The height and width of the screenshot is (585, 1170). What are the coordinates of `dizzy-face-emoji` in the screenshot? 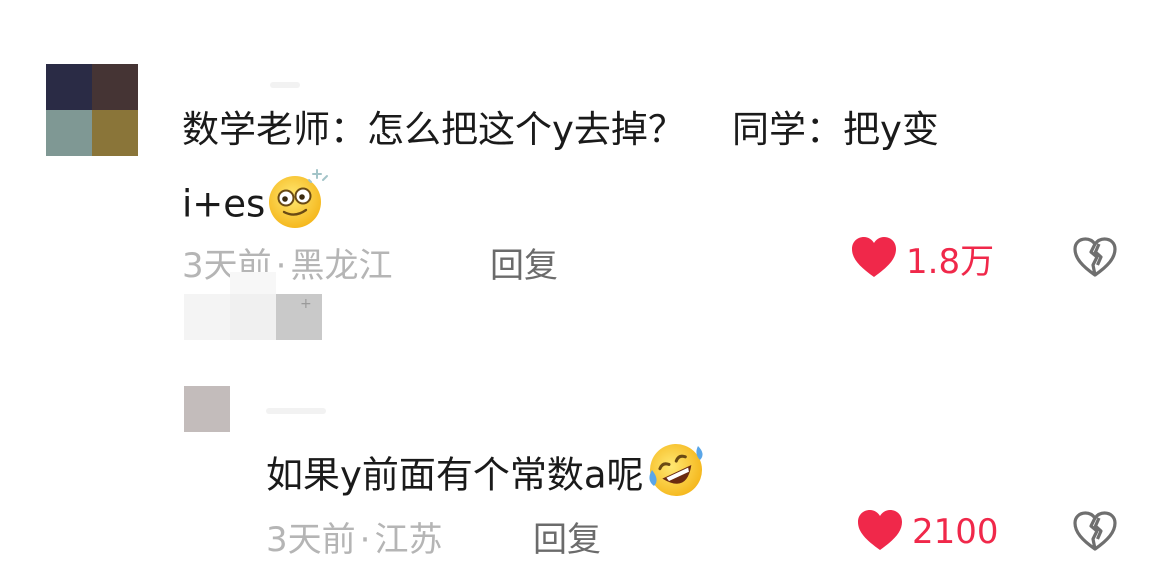 It's located at (298, 206).